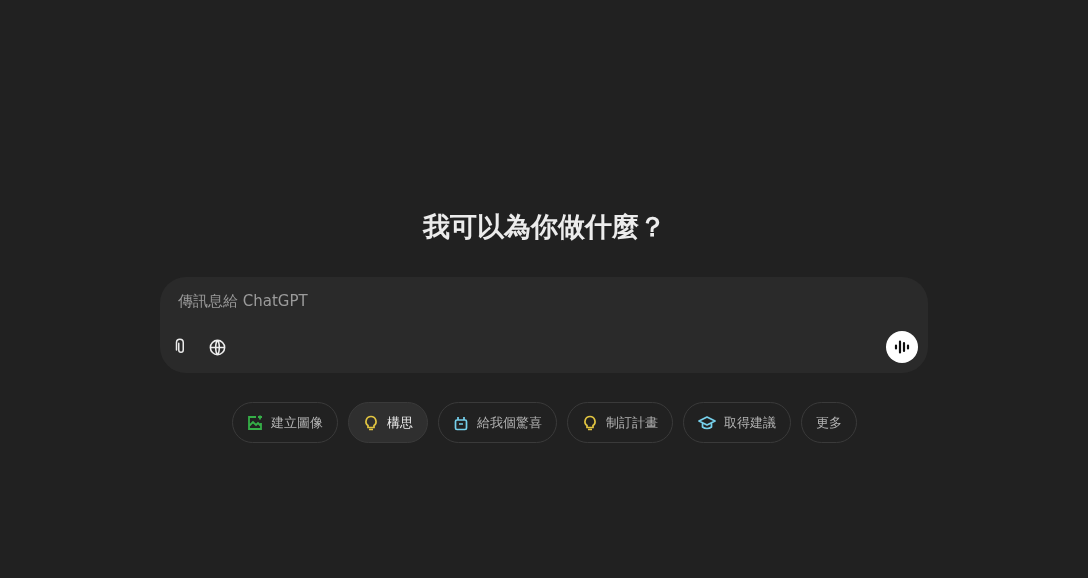 This screenshot has height=578, width=1088. I want to click on message-input: 傳訊息給 ChatGPT, so click(548, 301).